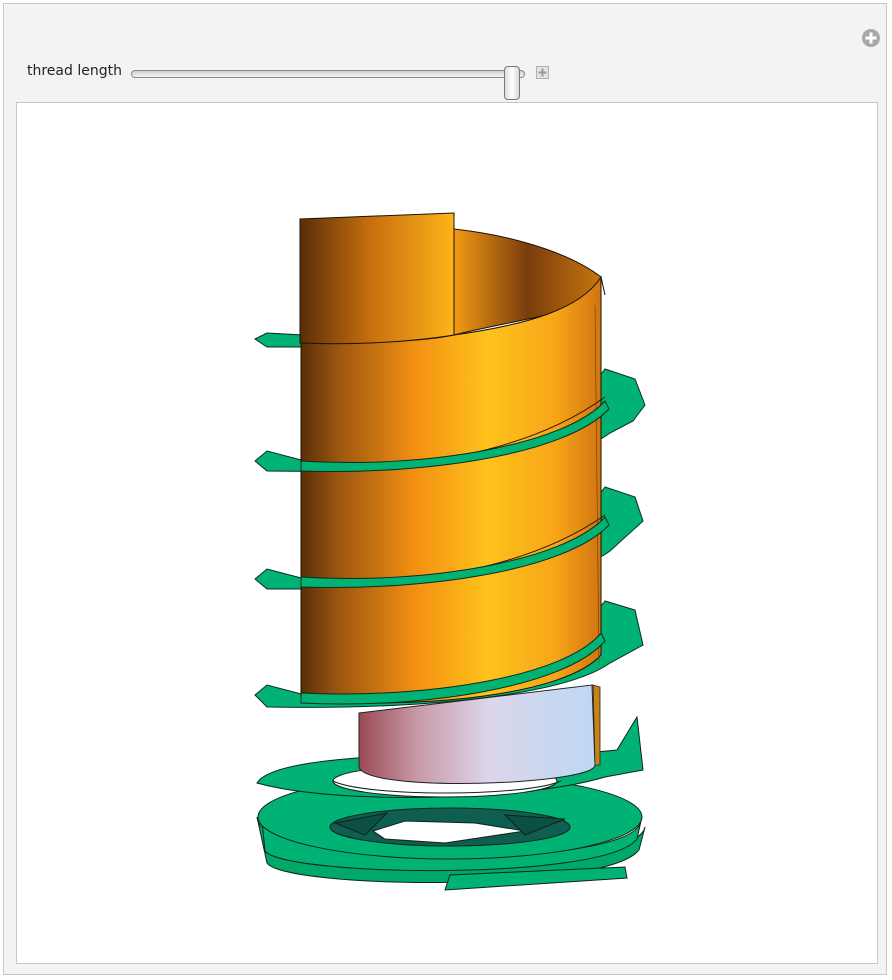  I want to click on thread-length-label: thread length, so click(74, 71).